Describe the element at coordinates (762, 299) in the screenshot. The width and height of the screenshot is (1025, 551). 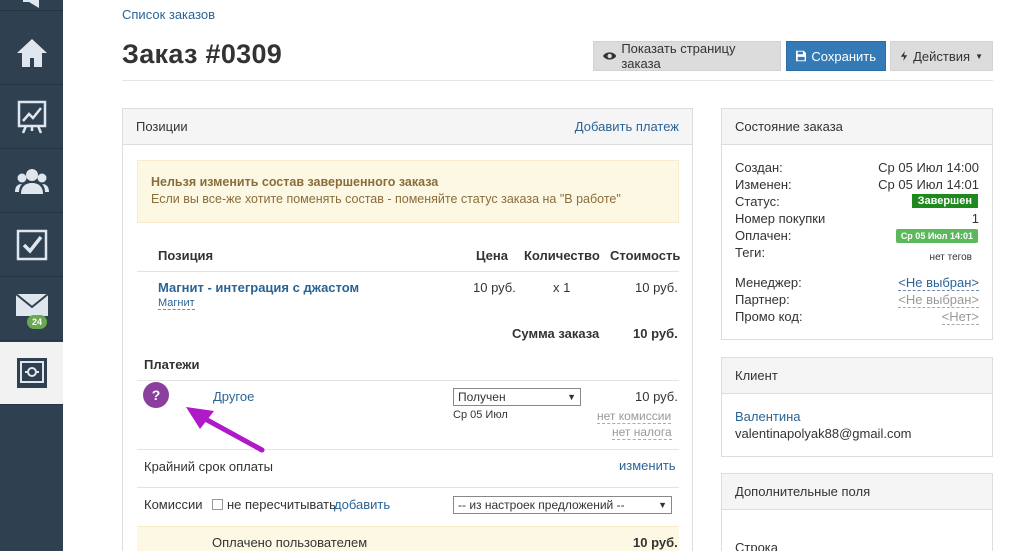
I see `partner-label: Партнер:` at that location.